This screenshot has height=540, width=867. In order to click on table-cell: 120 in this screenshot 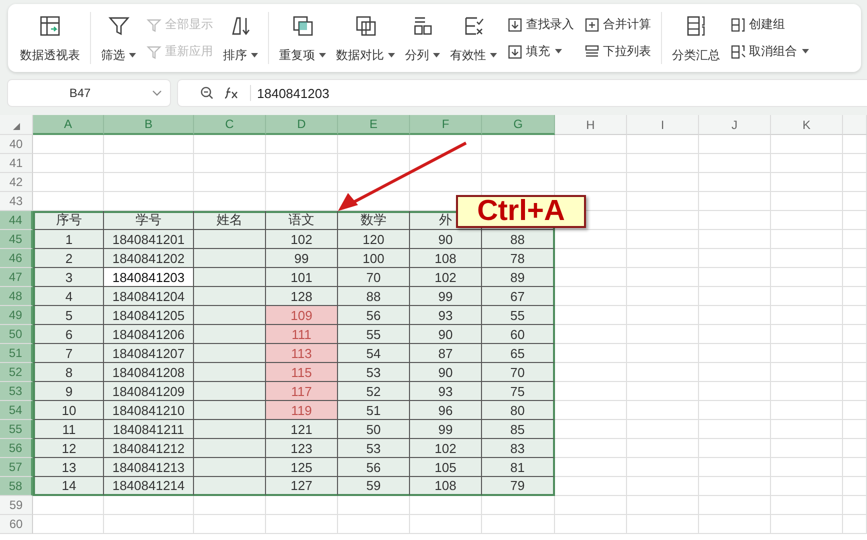, I will do `click(374, 239)`.